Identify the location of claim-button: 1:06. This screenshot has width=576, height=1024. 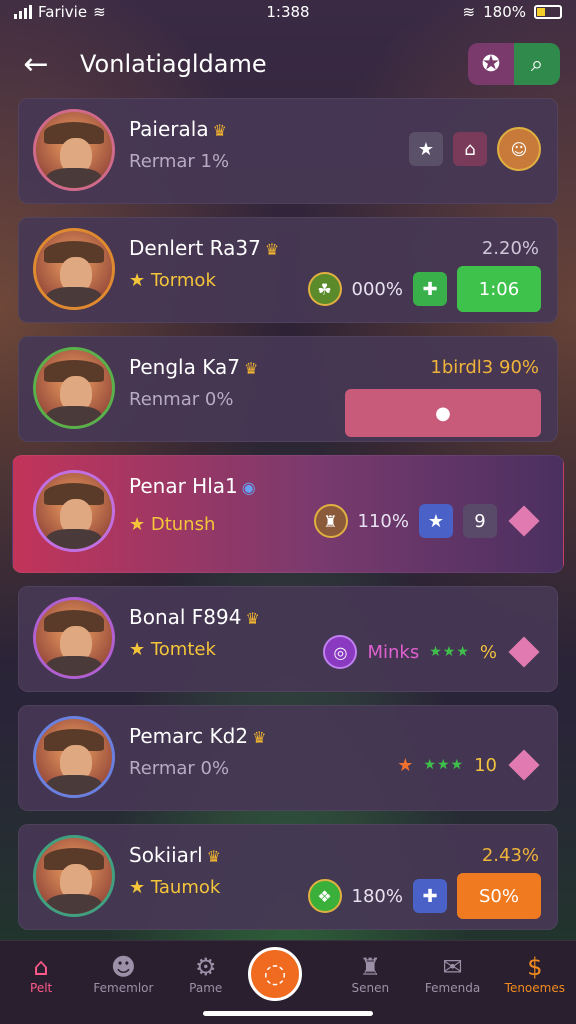
(499, 289).